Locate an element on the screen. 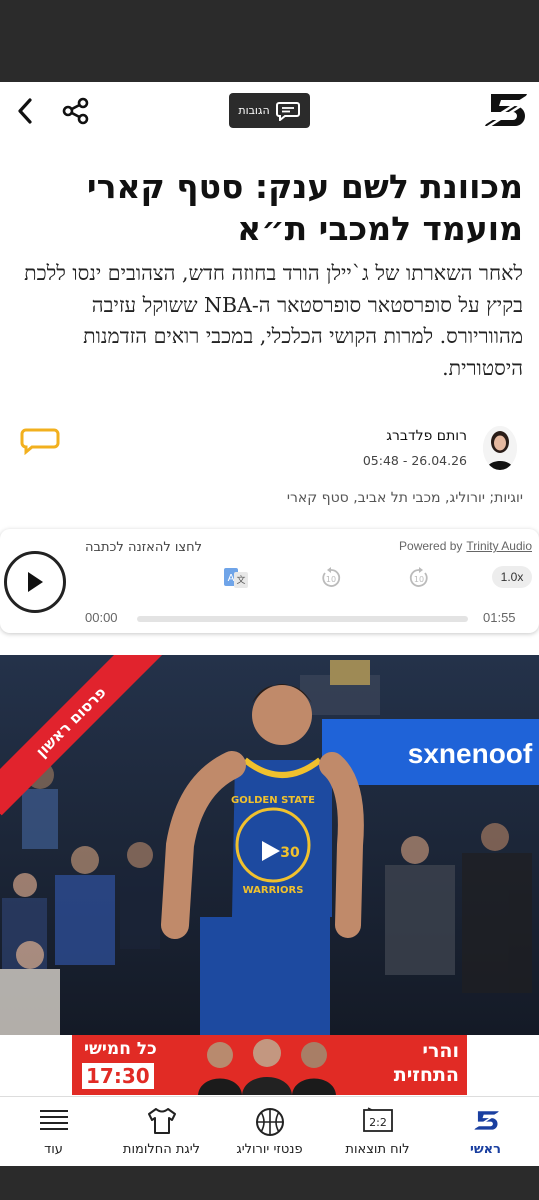 This screenshot has width=539, height=1200. video-play-icon is located at coordinates (270, 851).